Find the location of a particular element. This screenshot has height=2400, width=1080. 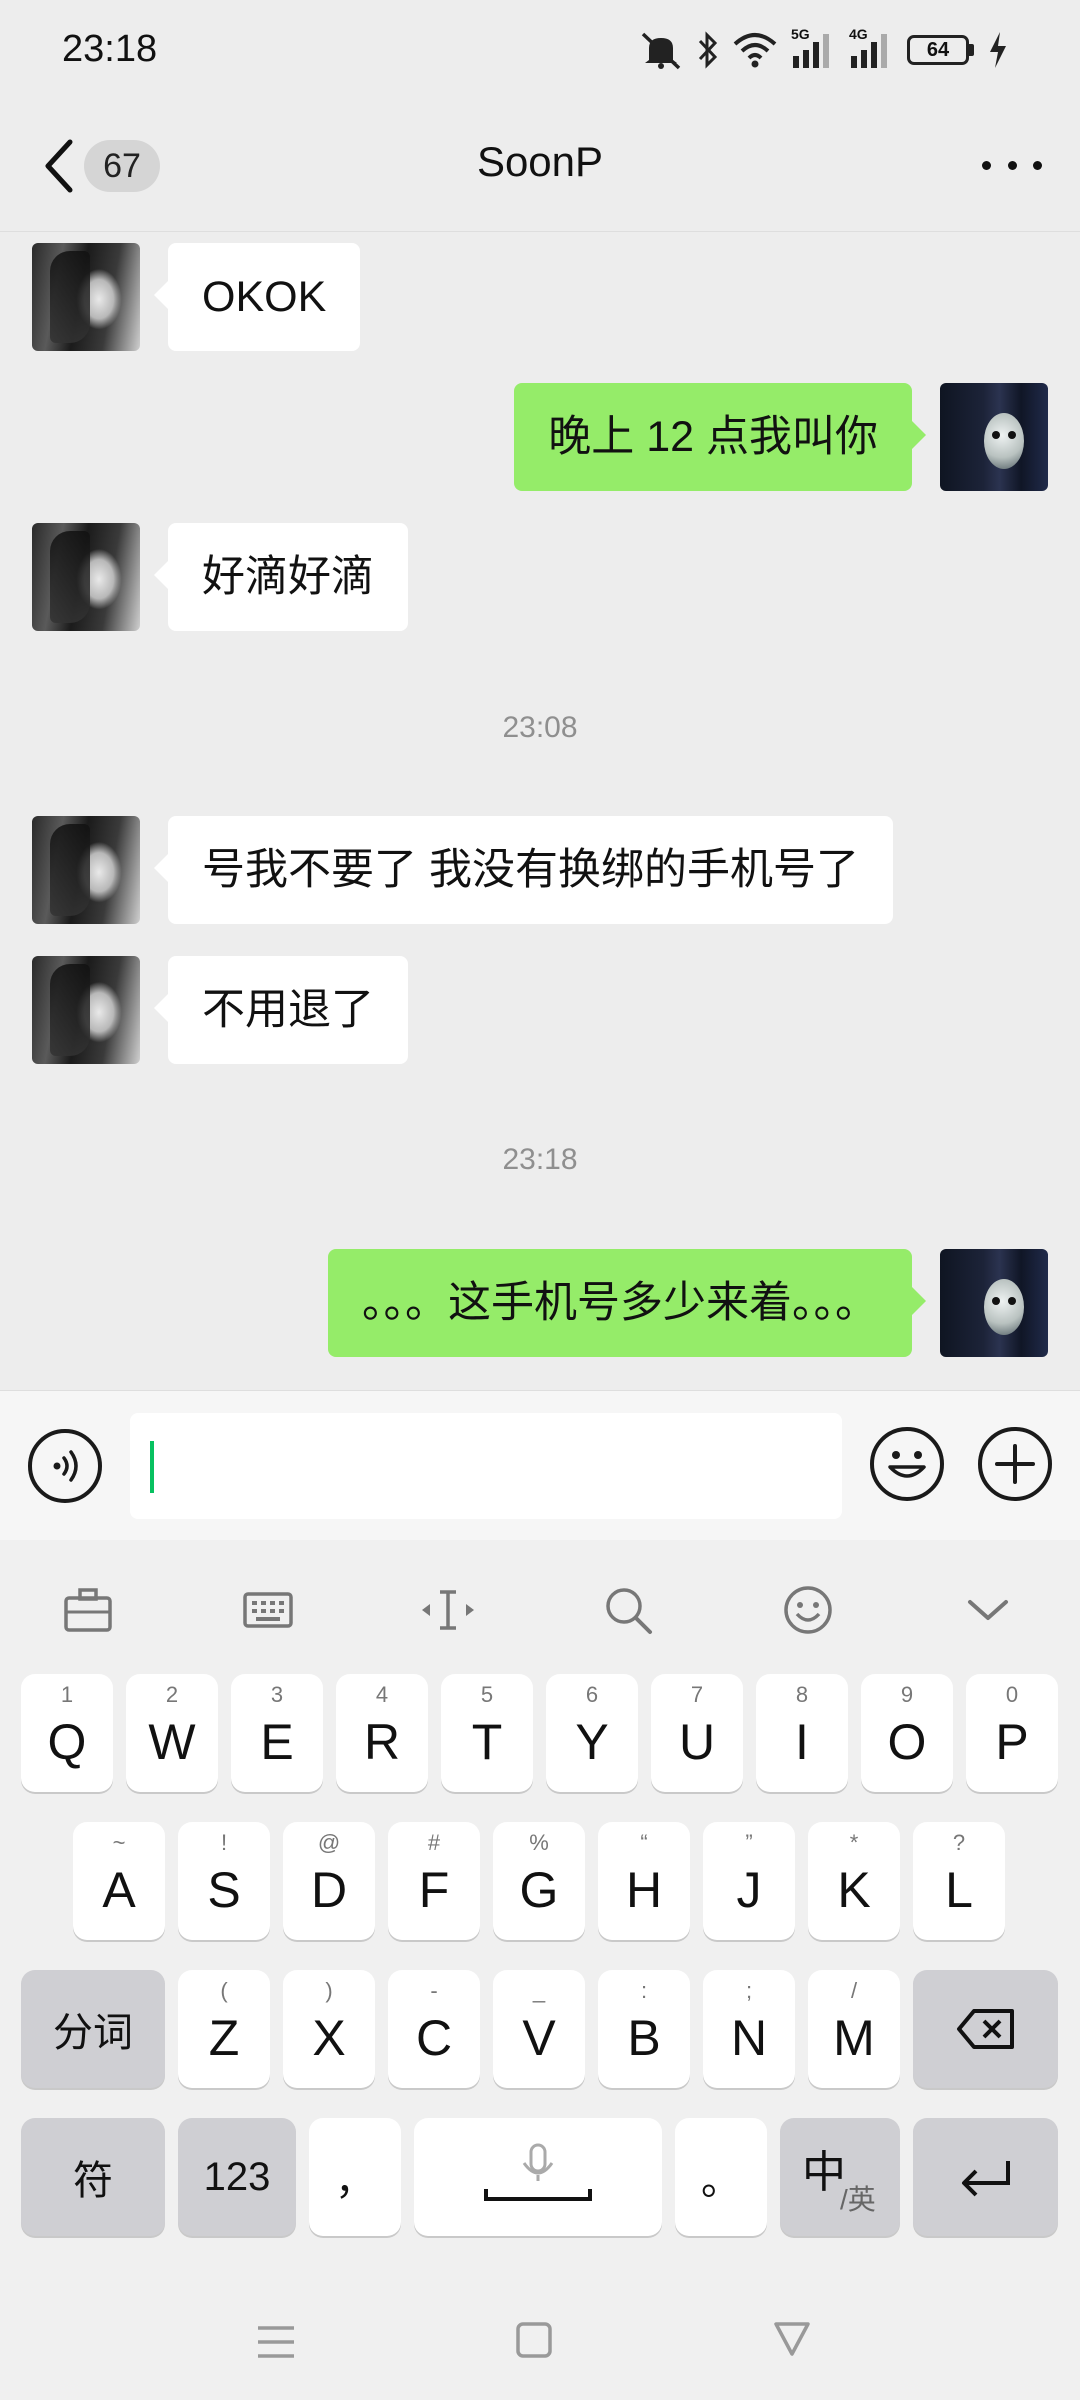

key-e: 3E is located at coordinates (277, 1733).